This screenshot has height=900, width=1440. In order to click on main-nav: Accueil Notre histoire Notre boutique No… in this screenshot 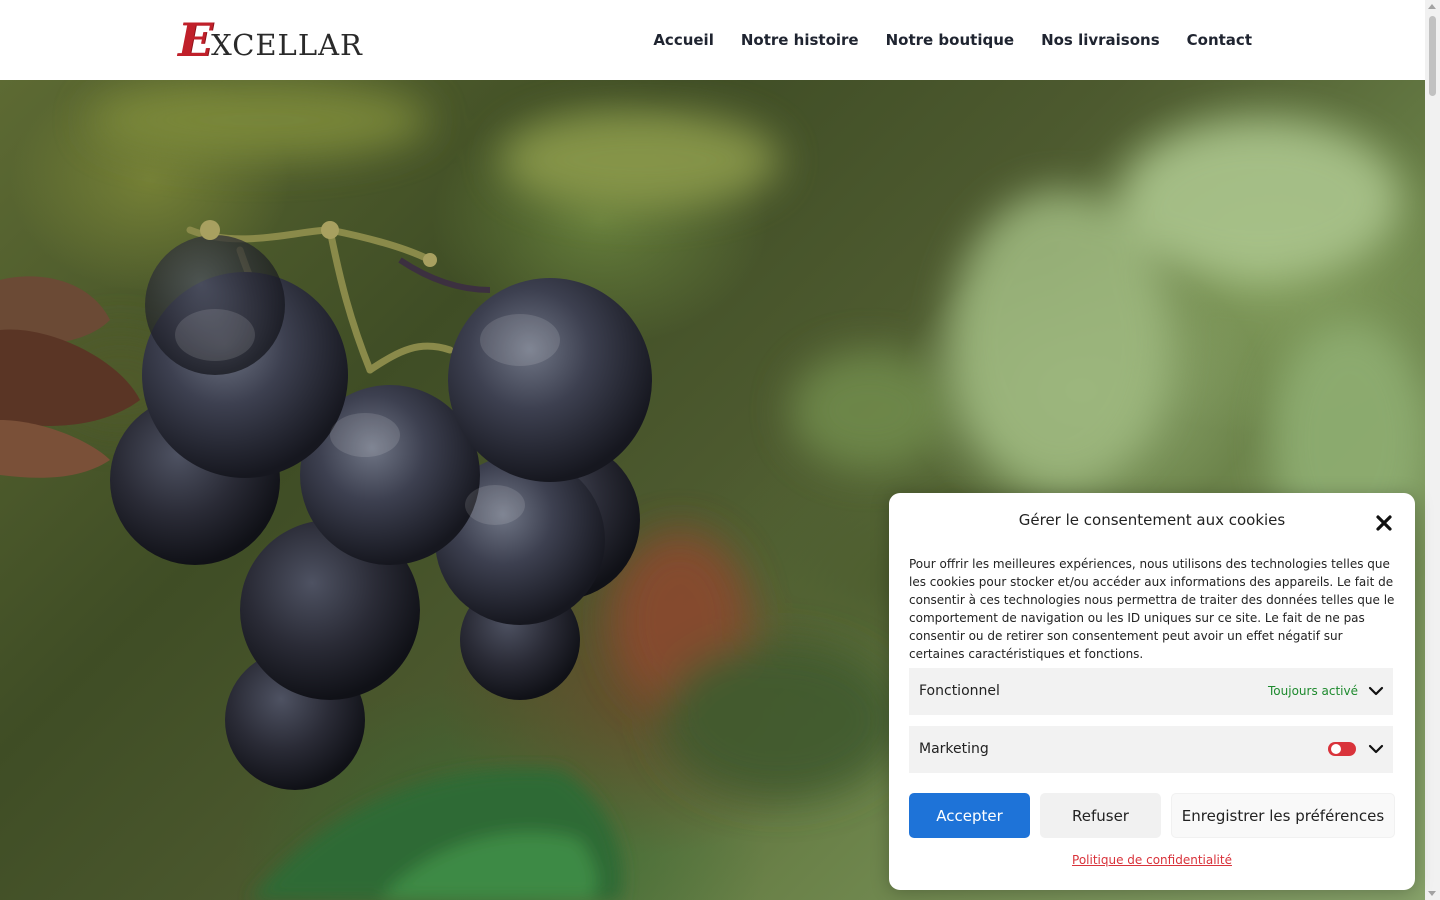, I will do `click(952, 40)`.